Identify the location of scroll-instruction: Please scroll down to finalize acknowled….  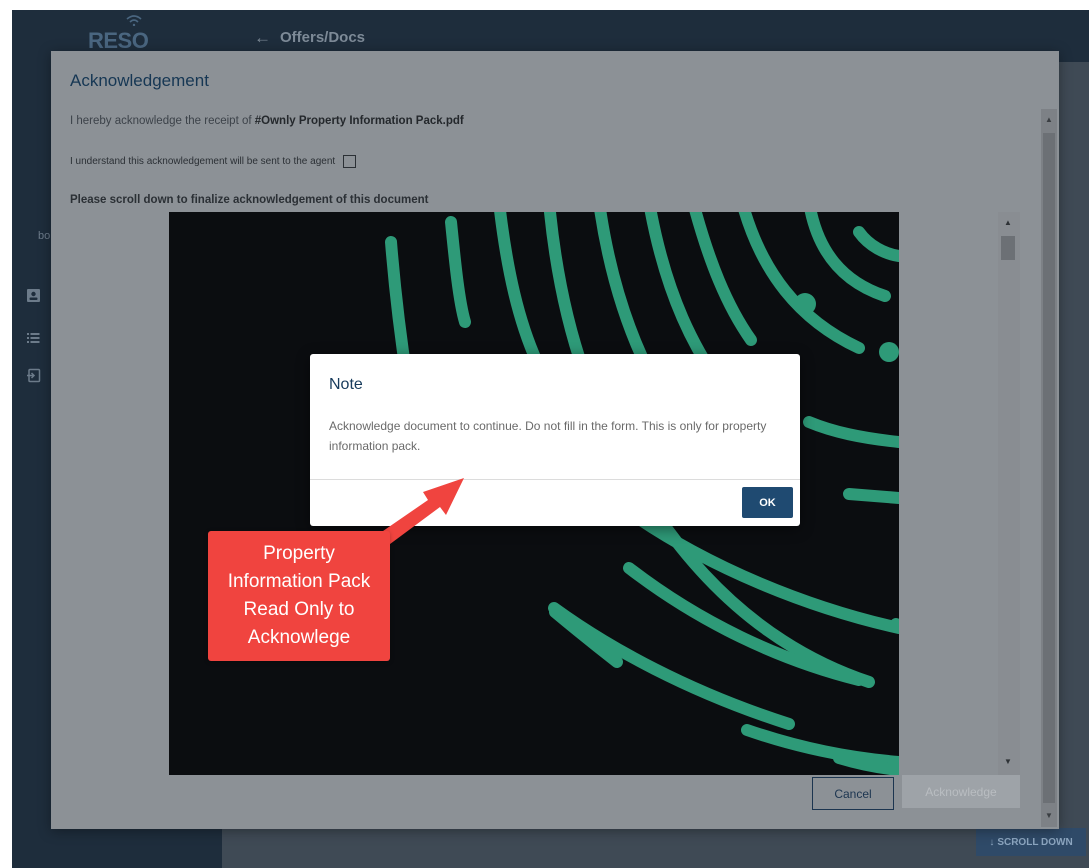
(249, 200).